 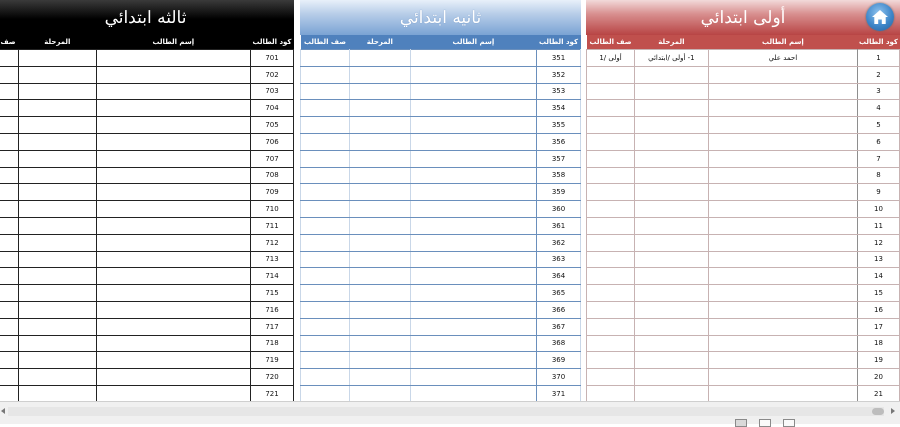 What do you see at coordinates (878, 343) in the screenshot?
I see `grade1-cell-code: 18` at bounding box center [878, 343].